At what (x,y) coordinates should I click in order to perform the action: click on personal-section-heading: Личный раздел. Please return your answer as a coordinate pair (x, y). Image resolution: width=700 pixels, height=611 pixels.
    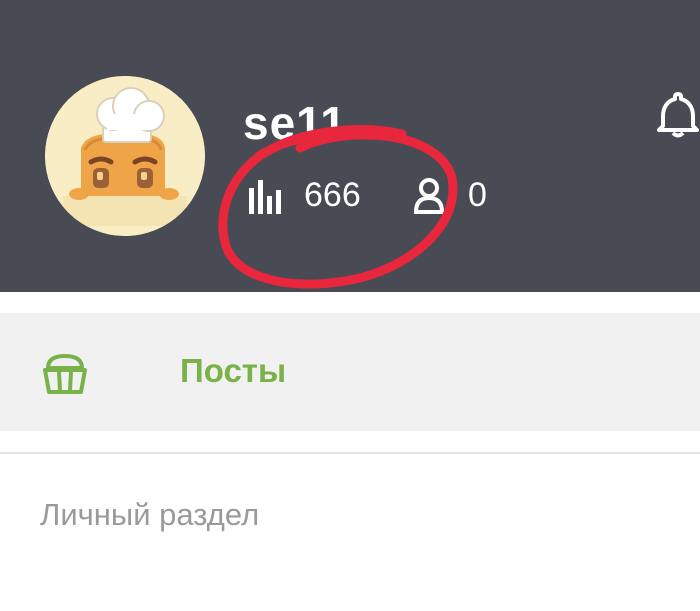
    Looking at the image, I should click on (150, 514).